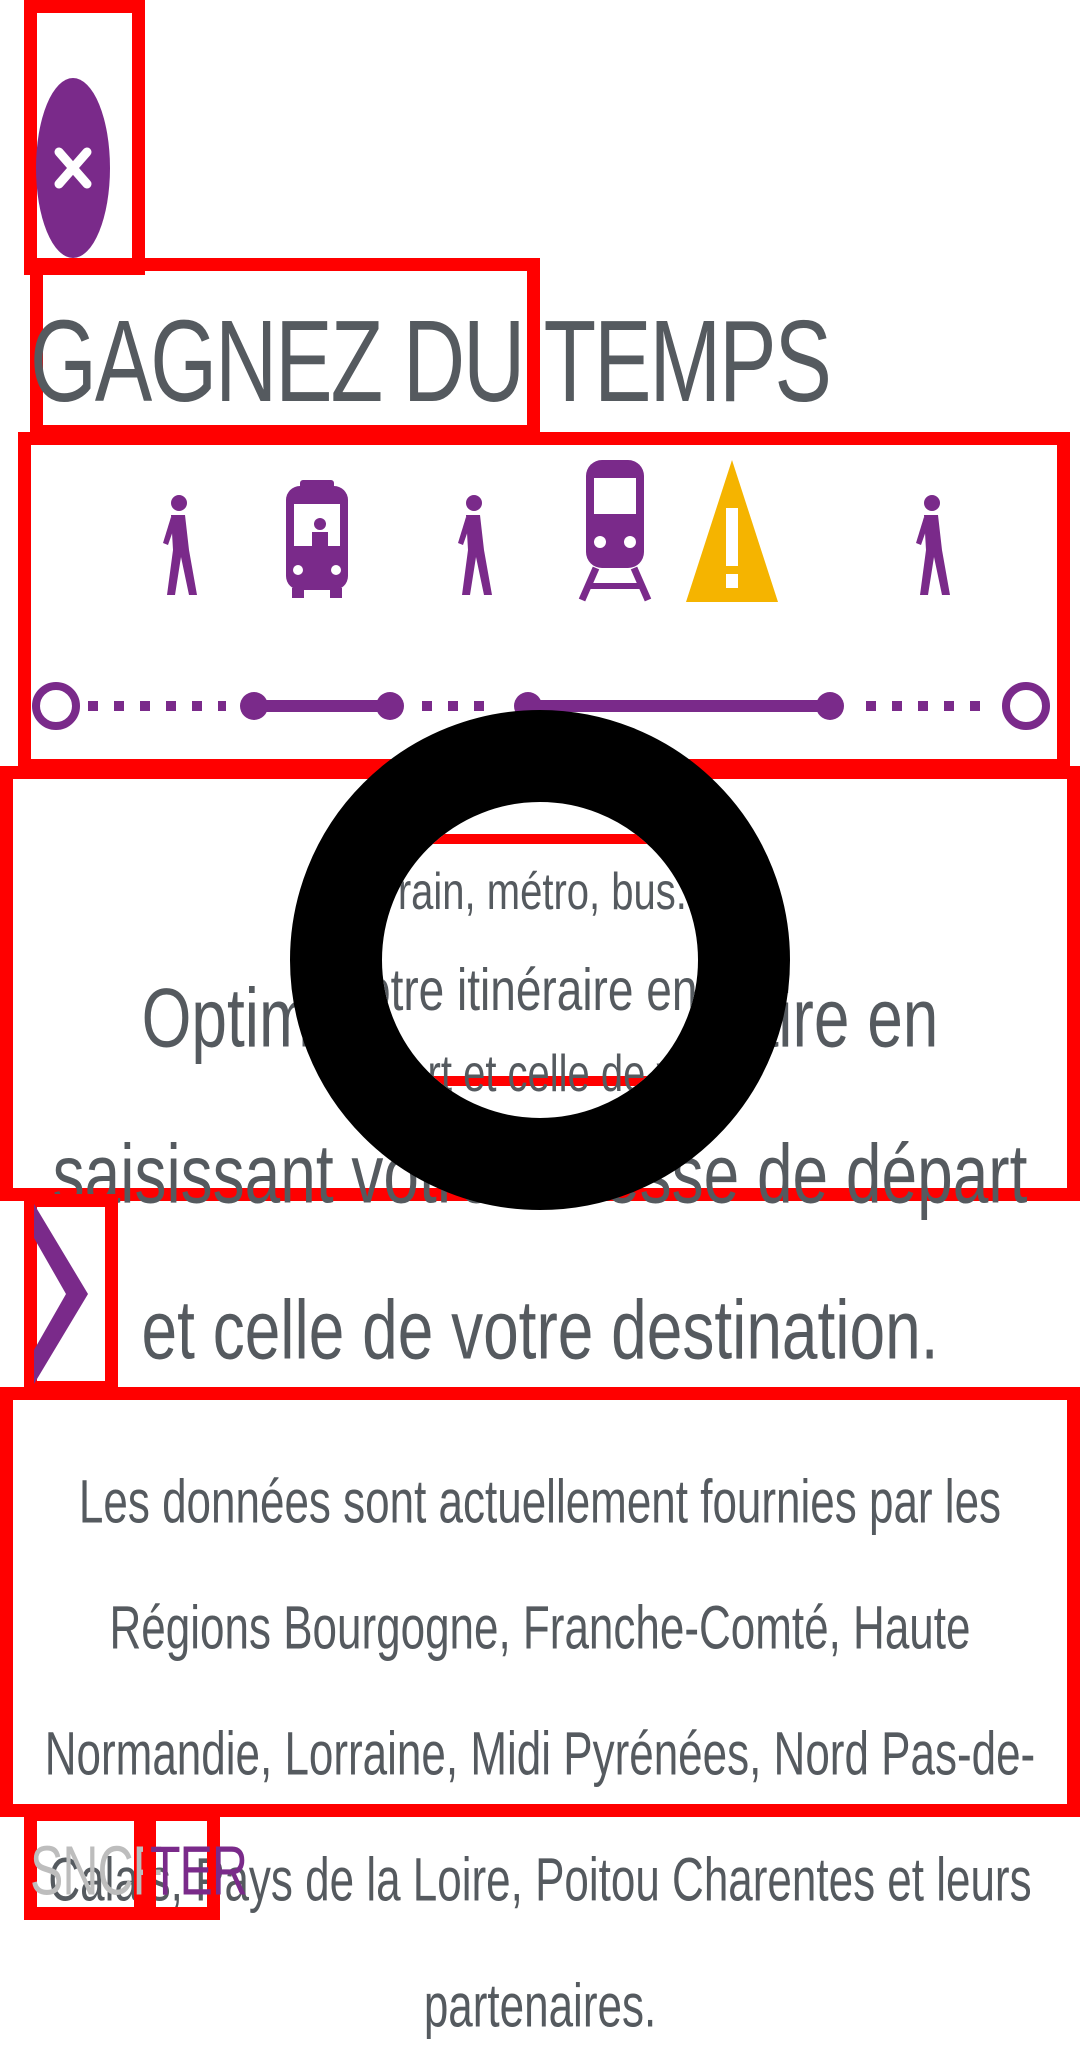  What do you see at coordinates (732, 531) in the screenshot?
I see `warning-icon` at bounding box center [732, 531].